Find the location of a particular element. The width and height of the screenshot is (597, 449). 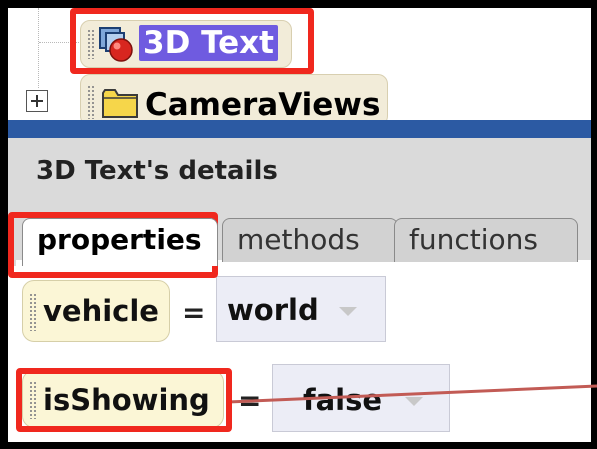

details-header: 3D Text's details is located at coordinates (299, 172).